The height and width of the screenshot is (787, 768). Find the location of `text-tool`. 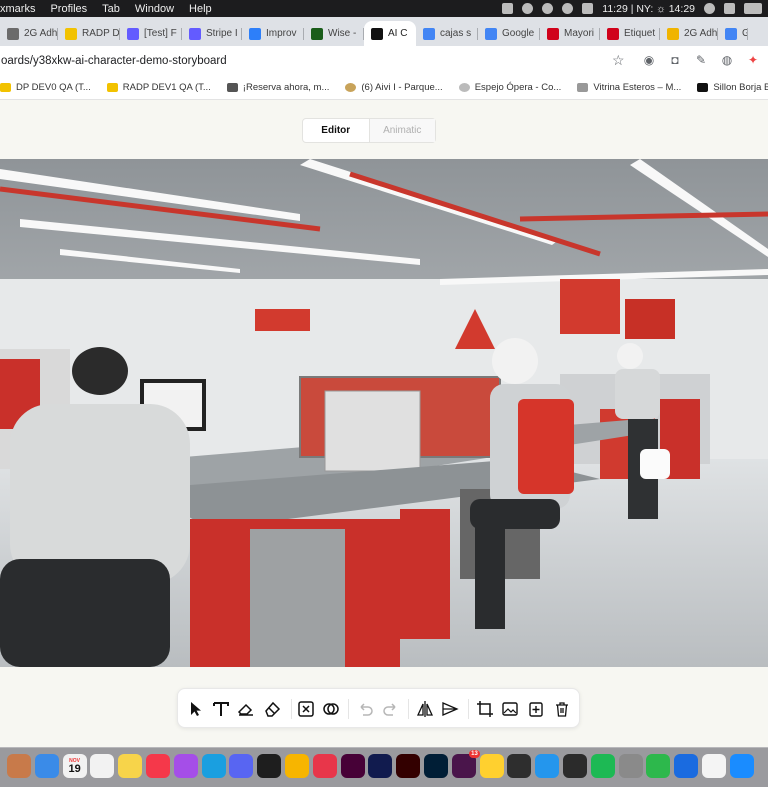

text-tool is located at coordinates (221, 709).